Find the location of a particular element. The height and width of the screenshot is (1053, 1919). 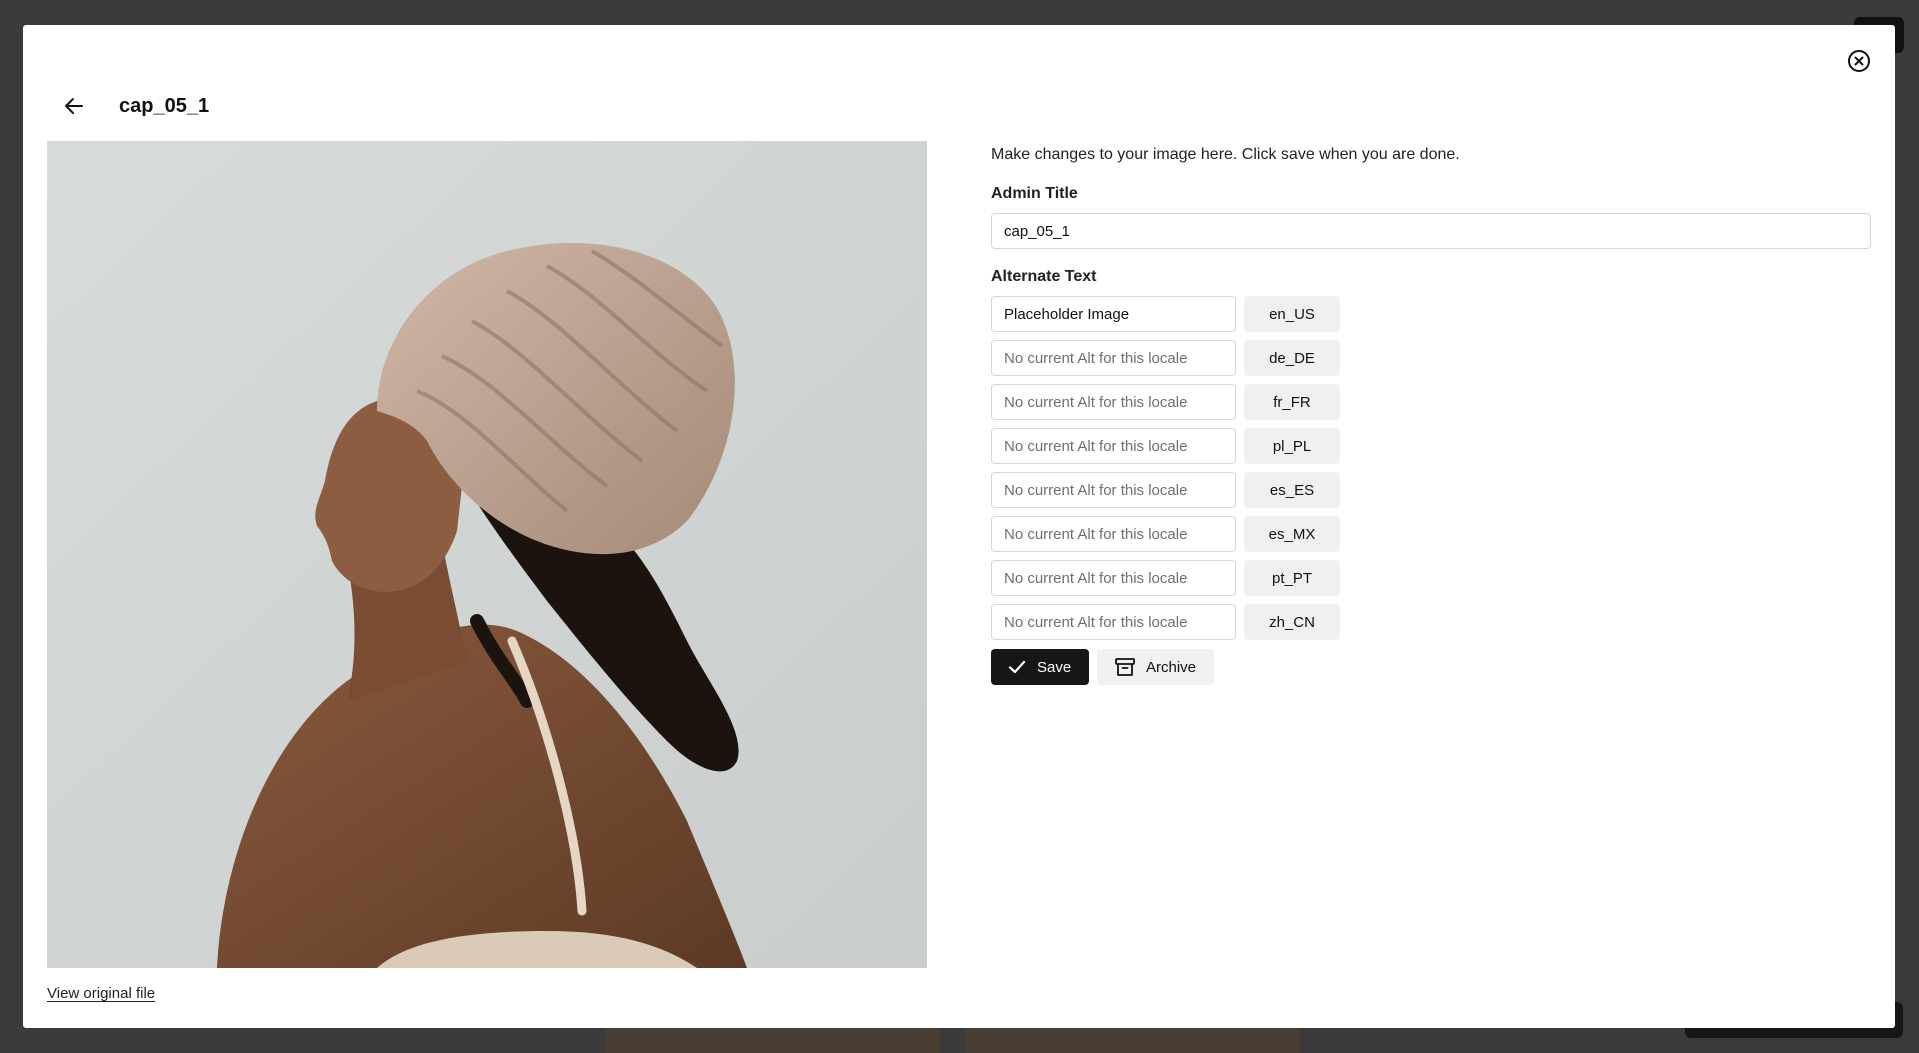

alt-text-row: en_US is located at coordinates (1165, 314).